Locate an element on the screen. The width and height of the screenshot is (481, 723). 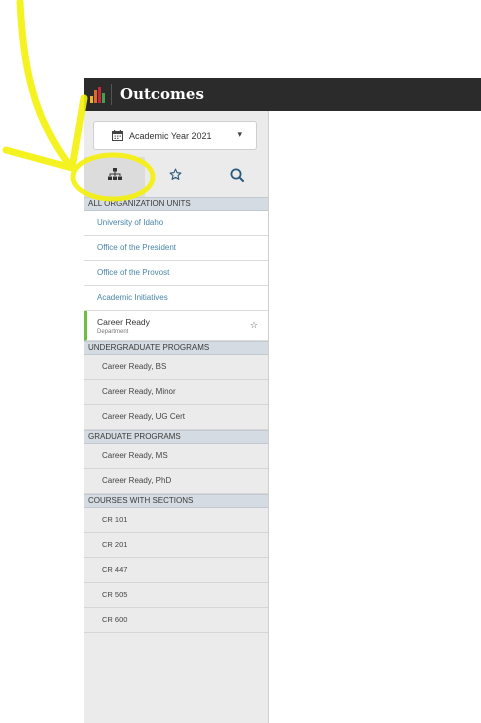
course-item: CR 201 is located at coordinates (176, 545).